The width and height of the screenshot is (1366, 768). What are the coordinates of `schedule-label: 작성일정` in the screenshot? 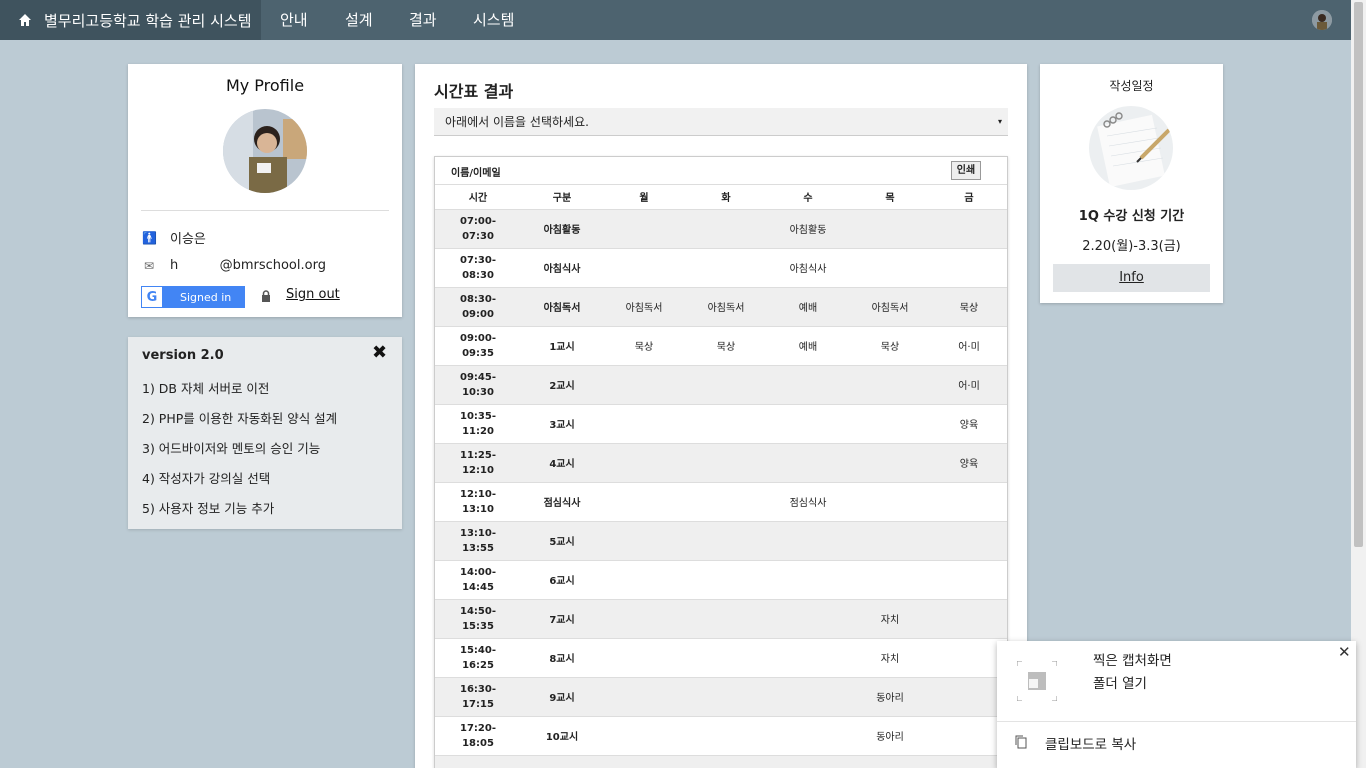 It's located at (1131, 86).